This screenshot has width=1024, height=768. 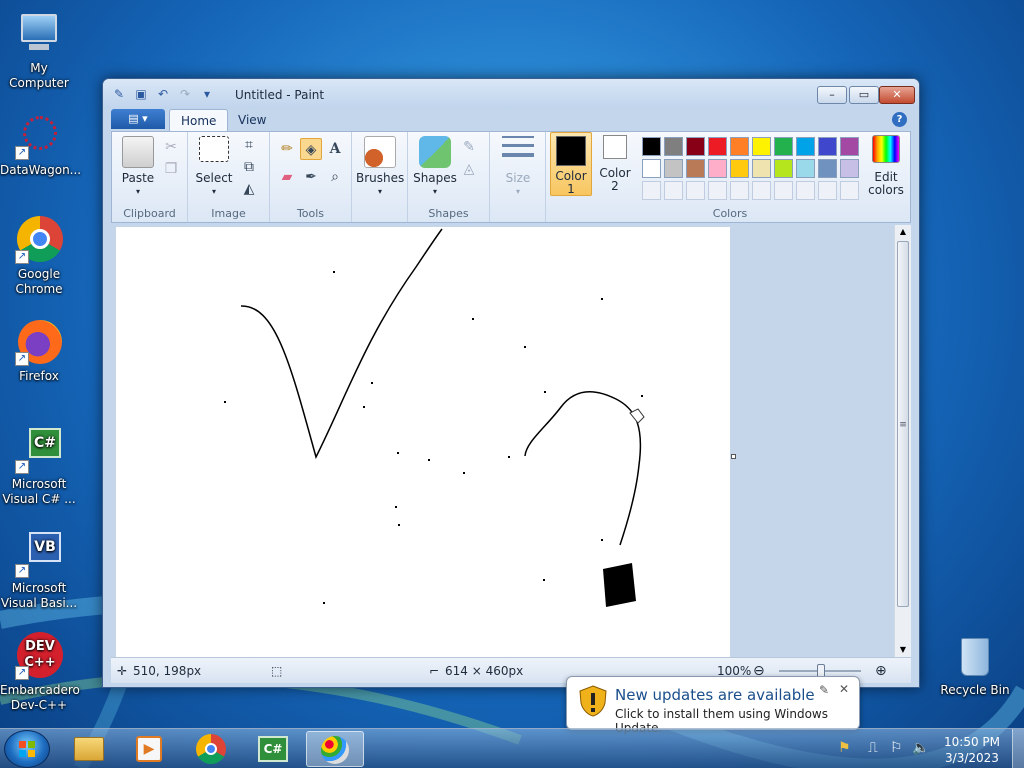 I want to click on taskbar-chrome, so click(x=211, y=749).